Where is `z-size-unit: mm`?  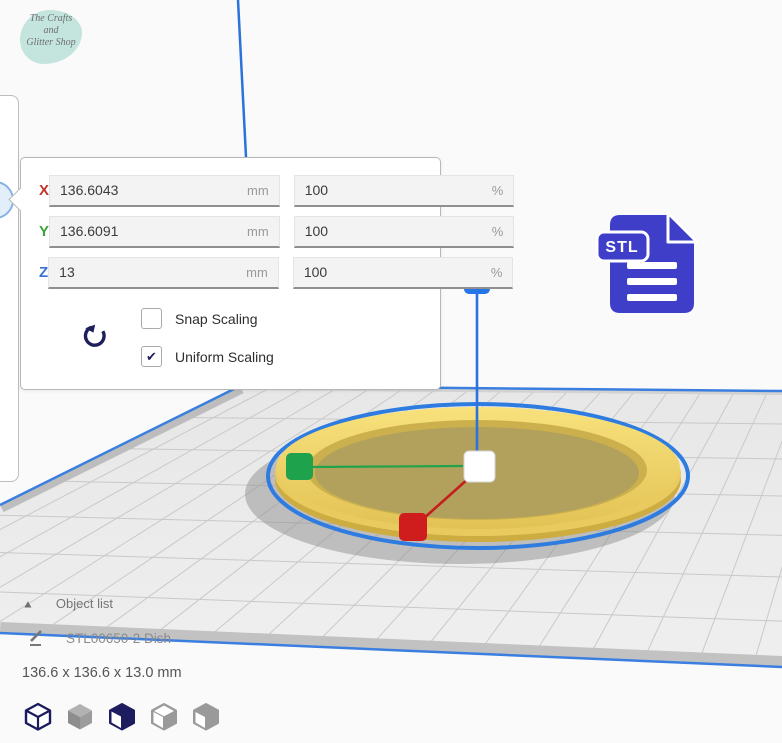 z-size-unit: mm is located at coordinates (257, 272).